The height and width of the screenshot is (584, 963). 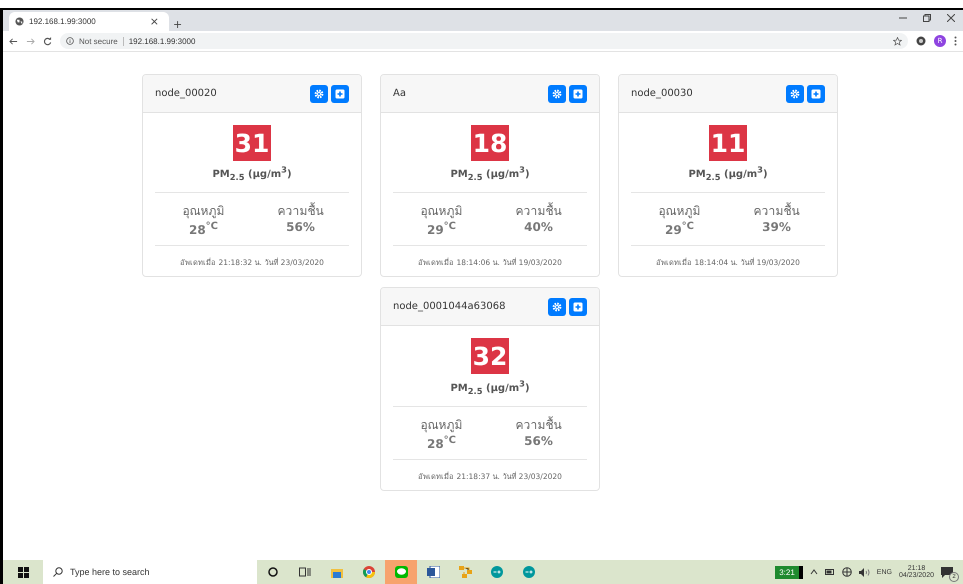 I want to click on new-tab-button: +, so click(x=177, y=24).